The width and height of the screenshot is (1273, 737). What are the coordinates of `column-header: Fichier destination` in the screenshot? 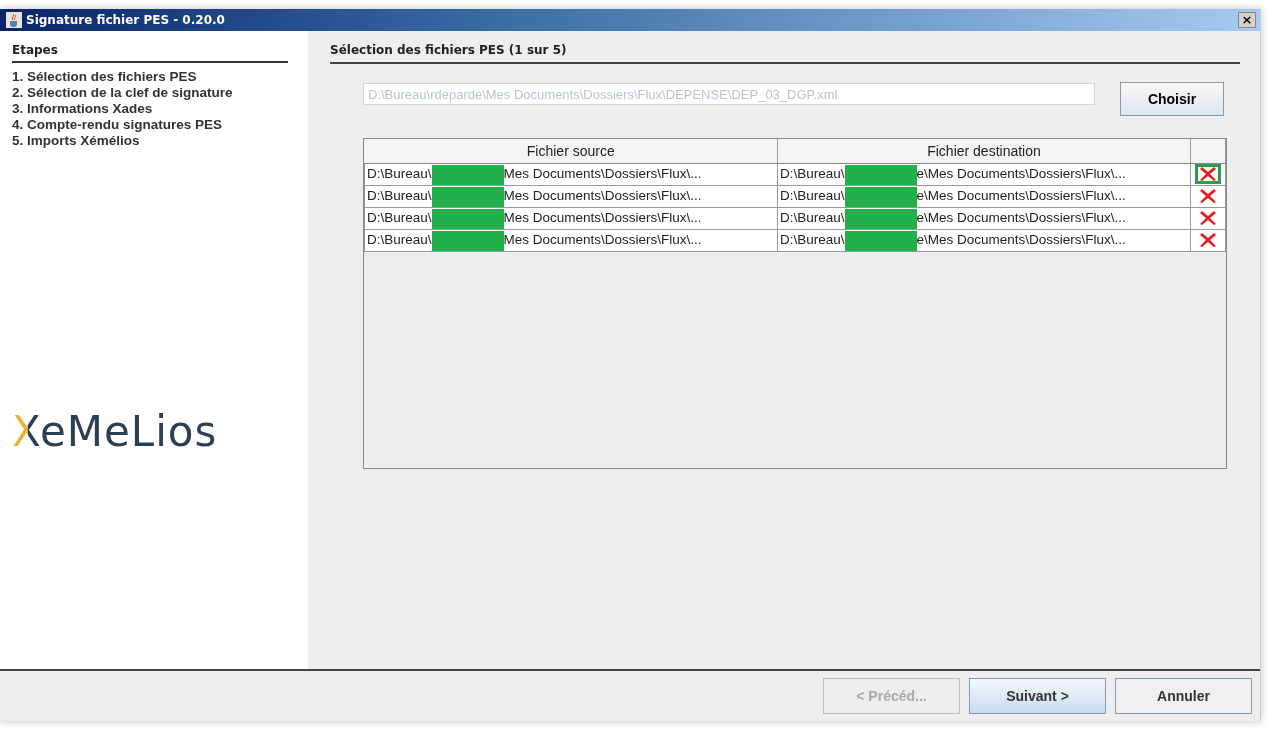 It's located at (984, 151).